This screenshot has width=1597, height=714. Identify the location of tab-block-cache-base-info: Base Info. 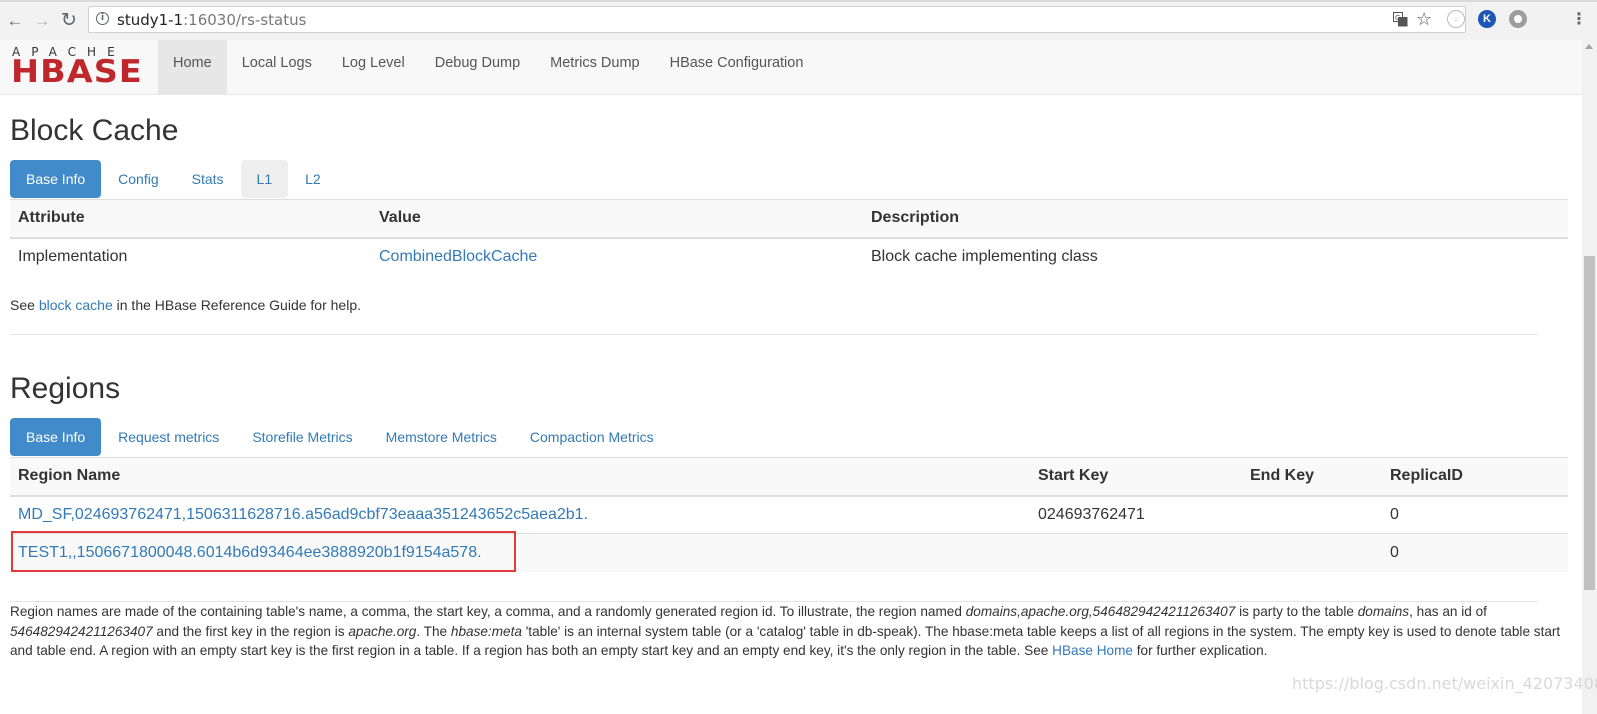
(56, 179).